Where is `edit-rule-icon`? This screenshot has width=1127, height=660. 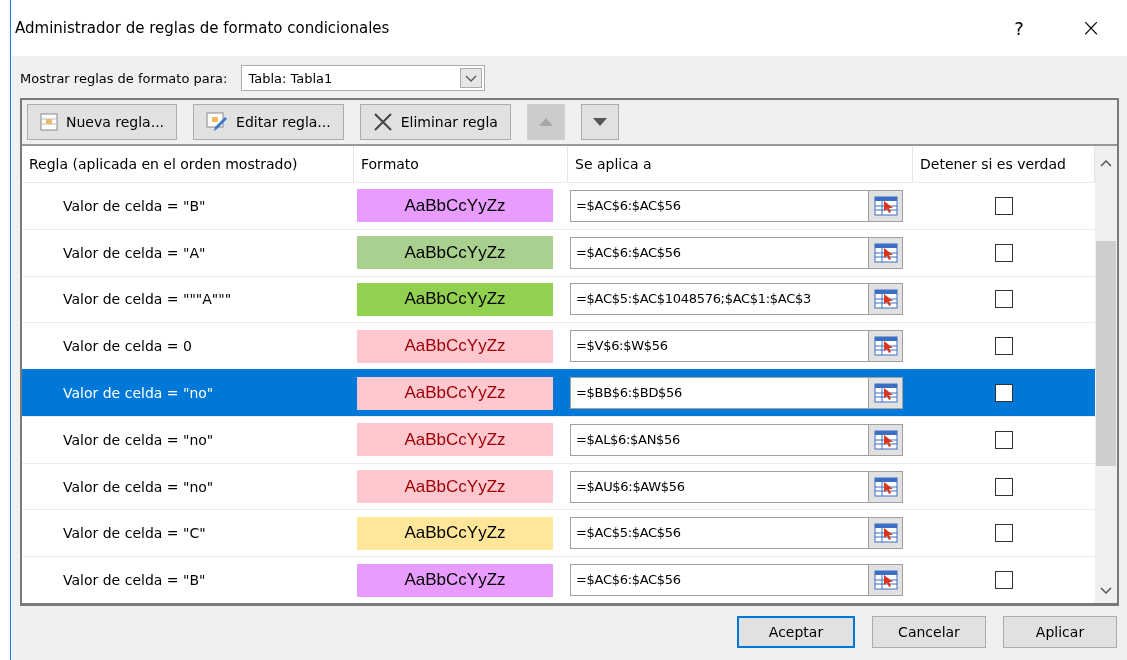 edit-rule-icon is located at coordinates (217, 122).